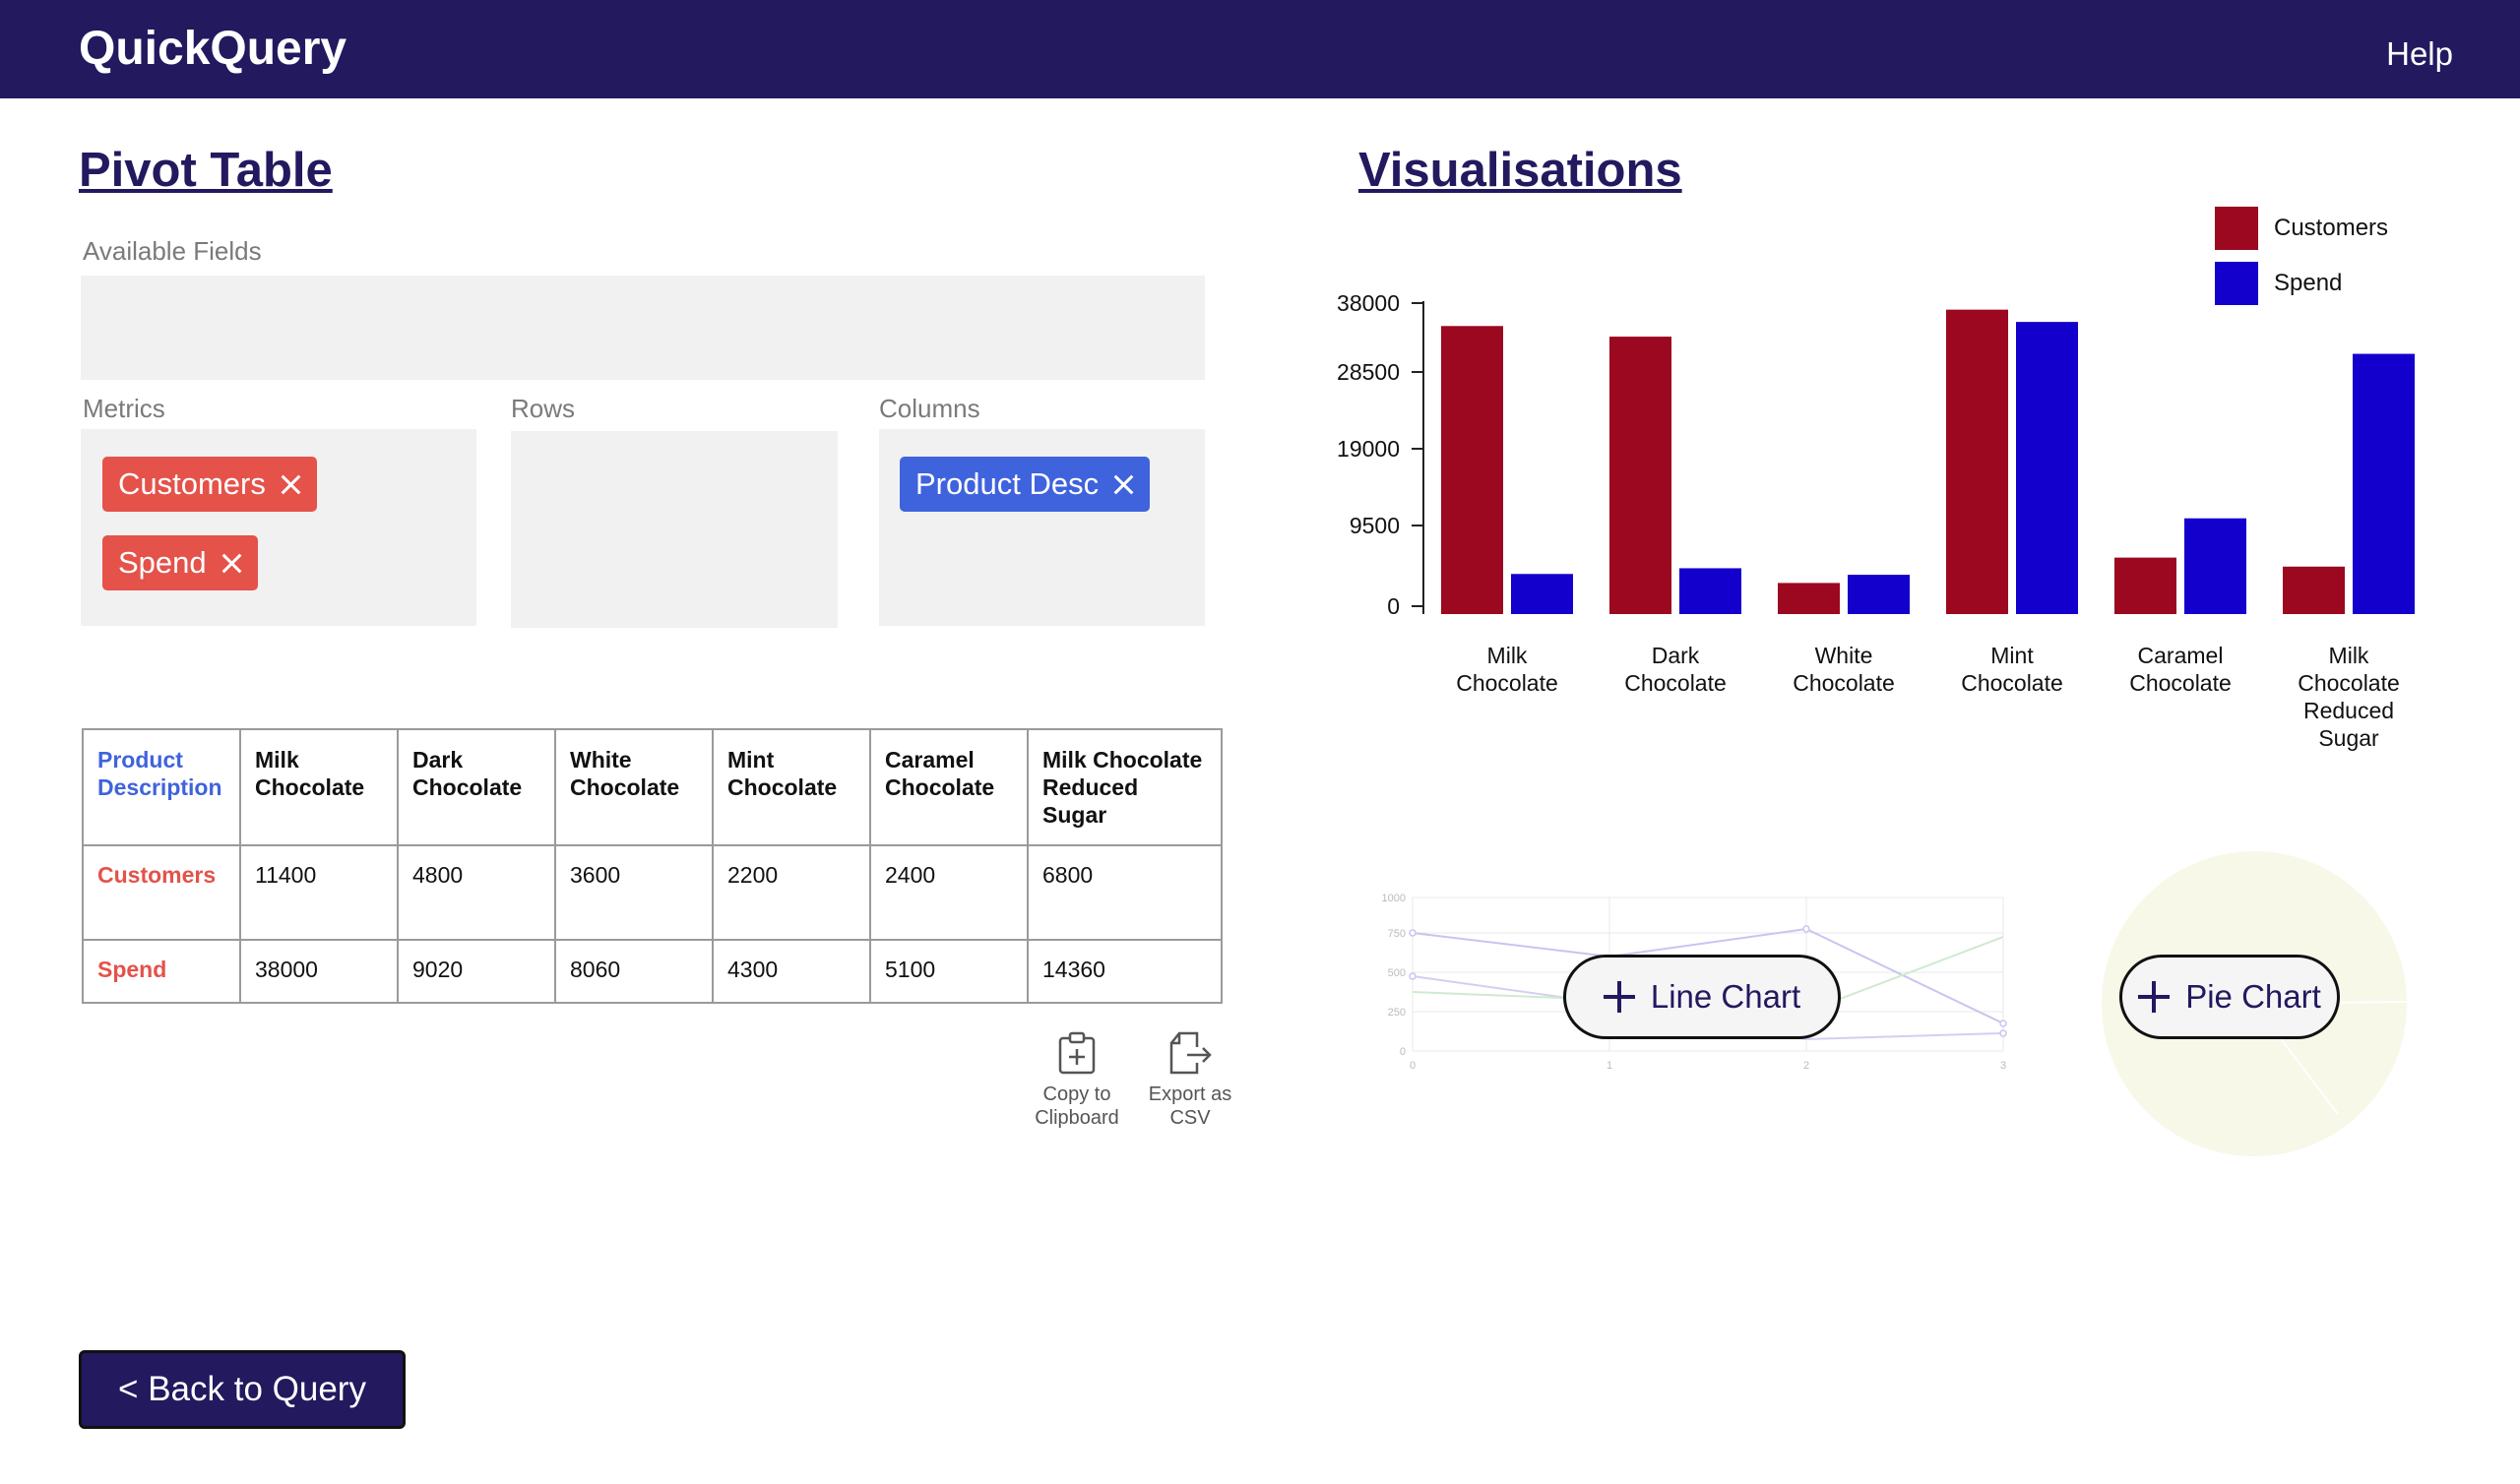 The height and width of the screenshot is (1484, 2520). I want to click on metric-chip-spend: Spend, so click(180, 562).